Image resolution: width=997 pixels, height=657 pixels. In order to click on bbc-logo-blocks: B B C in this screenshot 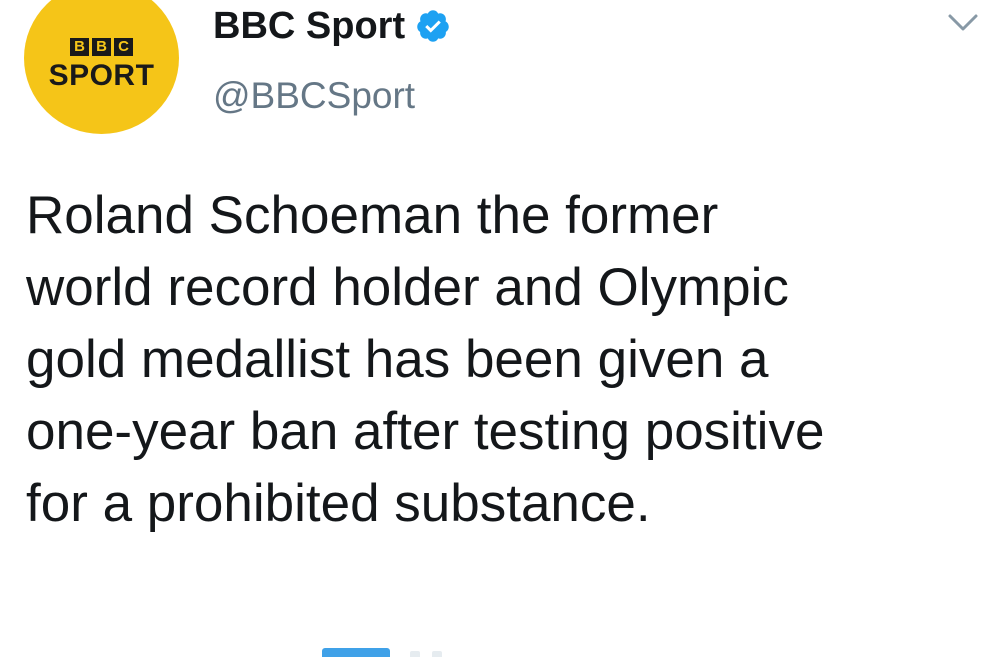, I will do `click(101, 47)`.